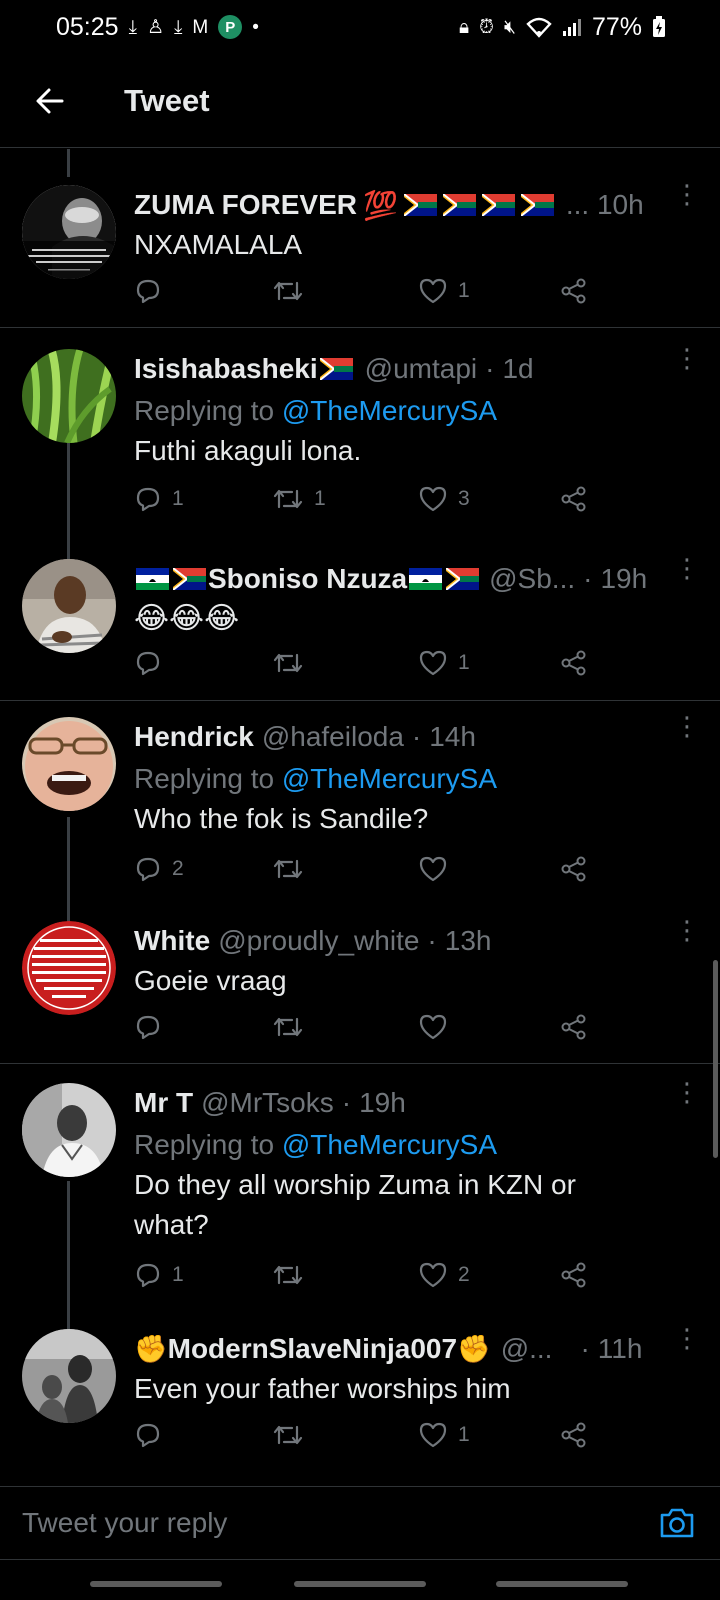 Image resolution: width=720 pixels, height=1600 pixels. What do you see at coordinates (459, 205) in the screenshot?
I see `south-africa-flag-icon` at bounding box center [459, 205].